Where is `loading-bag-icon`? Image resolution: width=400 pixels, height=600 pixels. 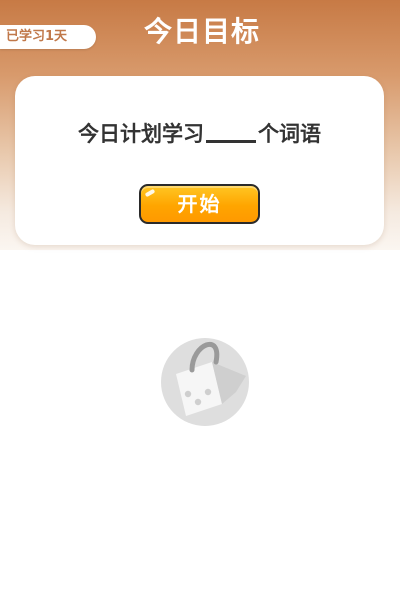
loading-bag-icon is located at coordinates (205, 382).